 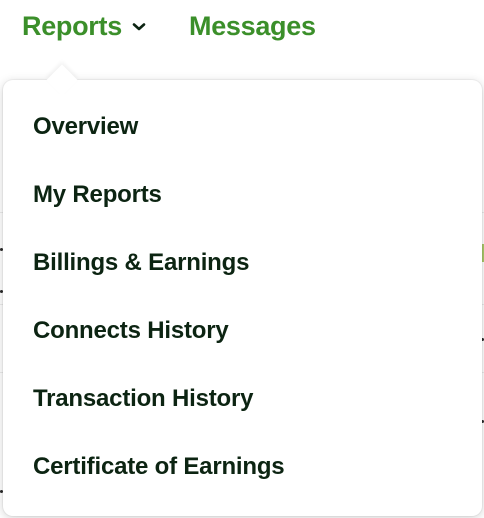 I want to click on nav-reports: Reports, so click(x=84, y=26).